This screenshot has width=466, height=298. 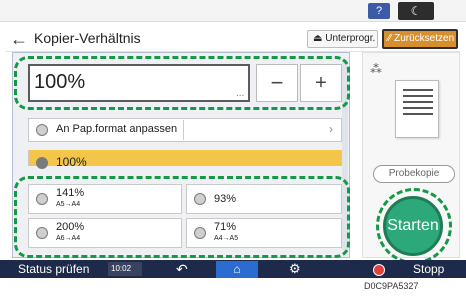 What do you see at coordinates (42, 163) in the screenshot?
I see `radio-selected` at bounding box center [42, 163].